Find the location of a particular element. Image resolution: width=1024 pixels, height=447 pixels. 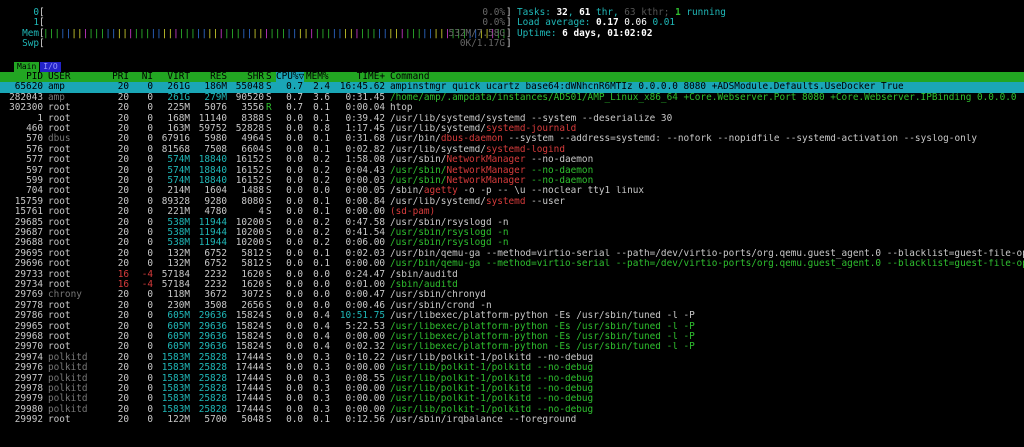

process-command: /usr/lib/systemd/systemd --user is located at coordinates (707, 202).